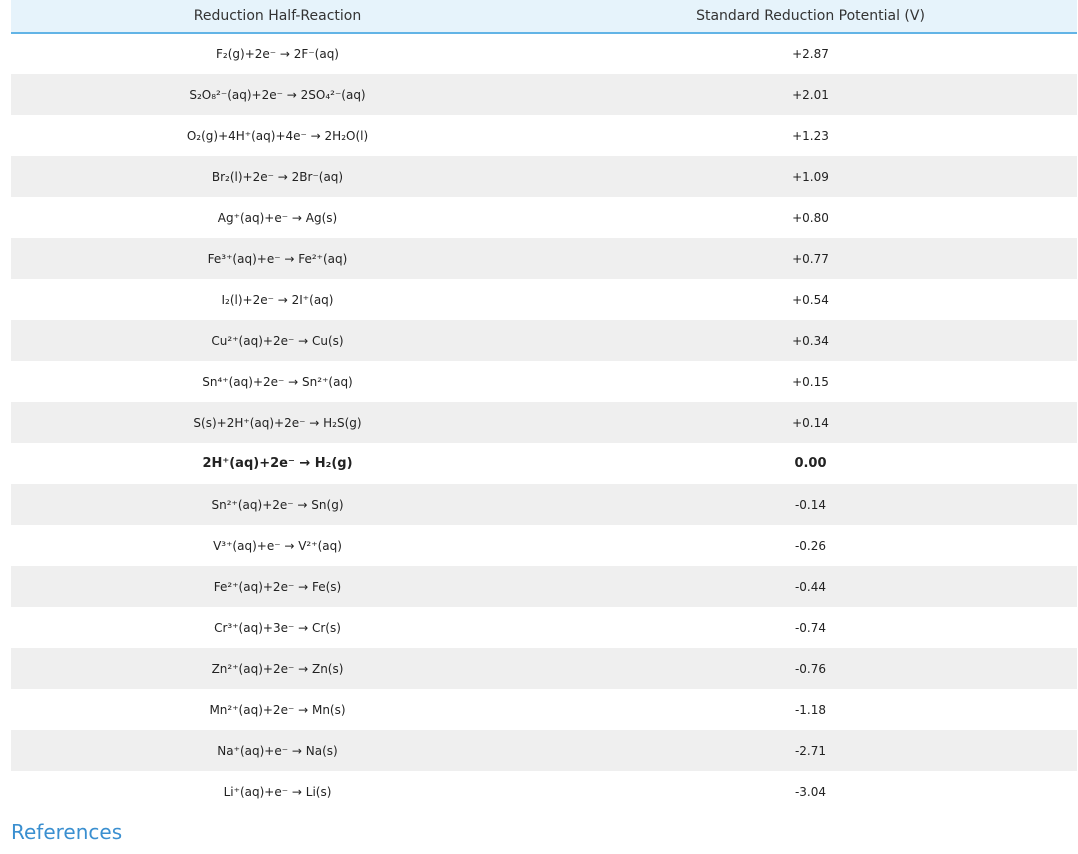 This screenshot has height=854, width=1078. I want to click on table-row: Cr³⁺(aq)+3e⁻ → Cr(s) -0.74, so click(544, 627).